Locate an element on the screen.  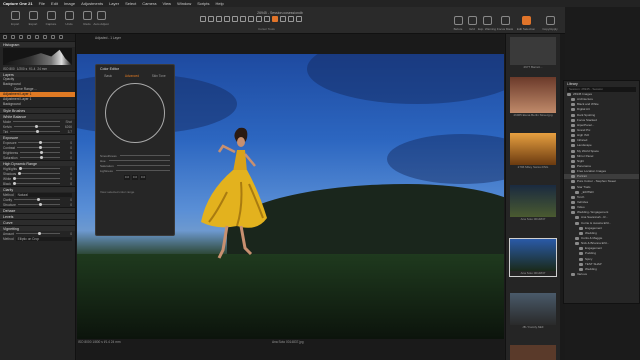
browser-thumb: JB / Family.NEF is located at coordinates (533, 311).